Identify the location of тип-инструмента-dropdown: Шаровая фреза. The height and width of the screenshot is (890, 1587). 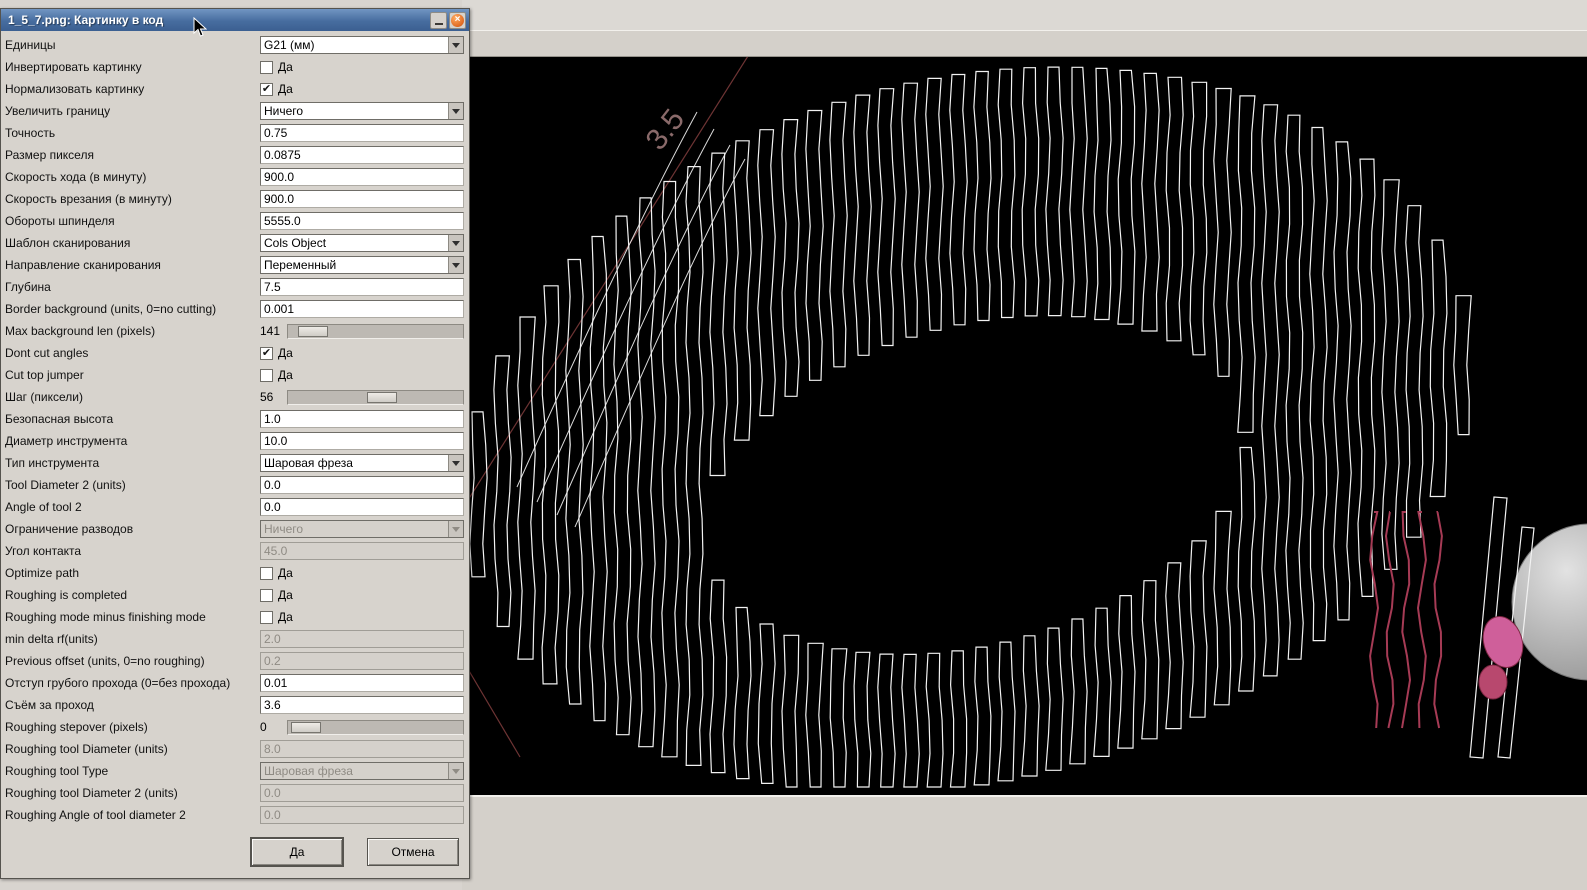
(362, 463).